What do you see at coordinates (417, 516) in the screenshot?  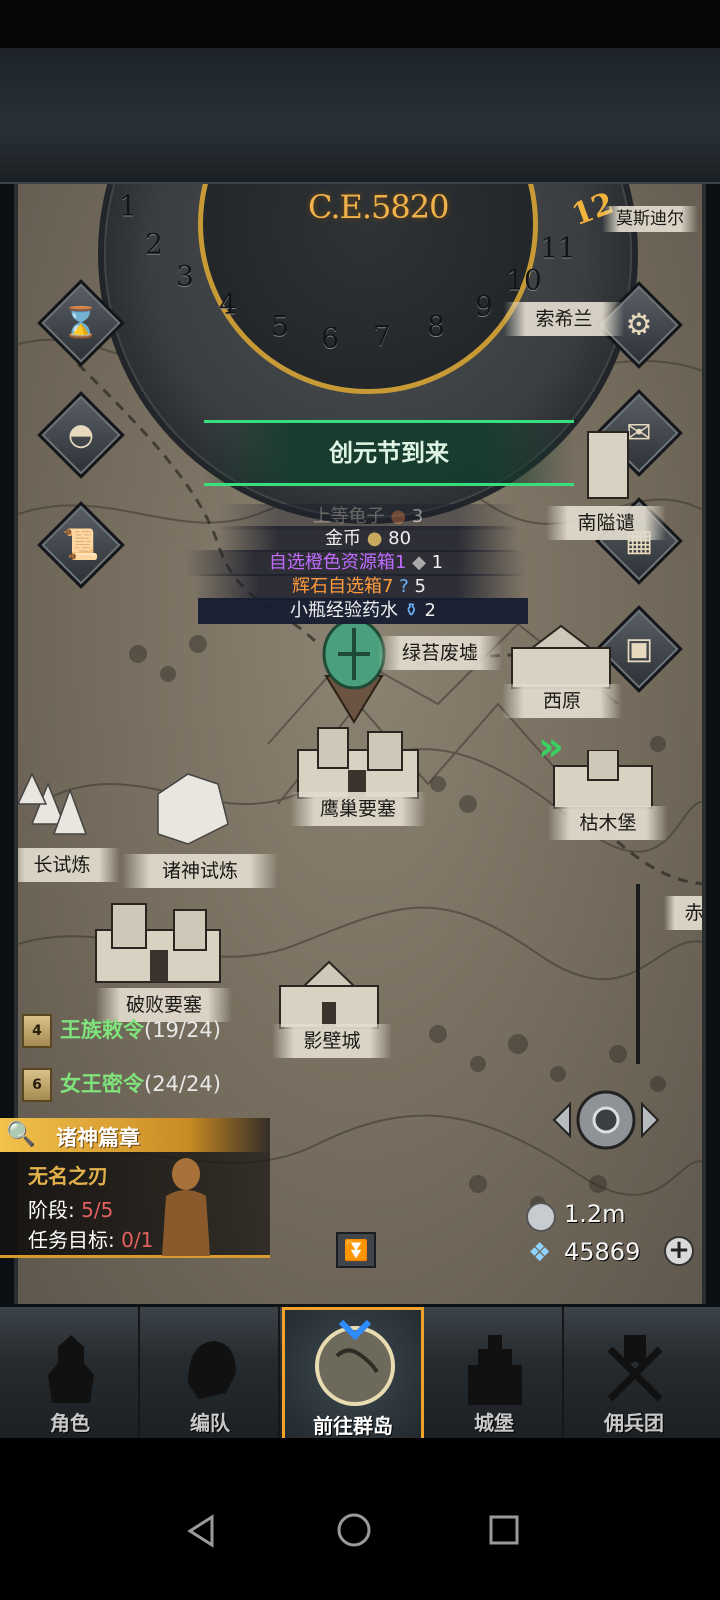 I see `reward-qty: 3` at bounding box center [417, 516].